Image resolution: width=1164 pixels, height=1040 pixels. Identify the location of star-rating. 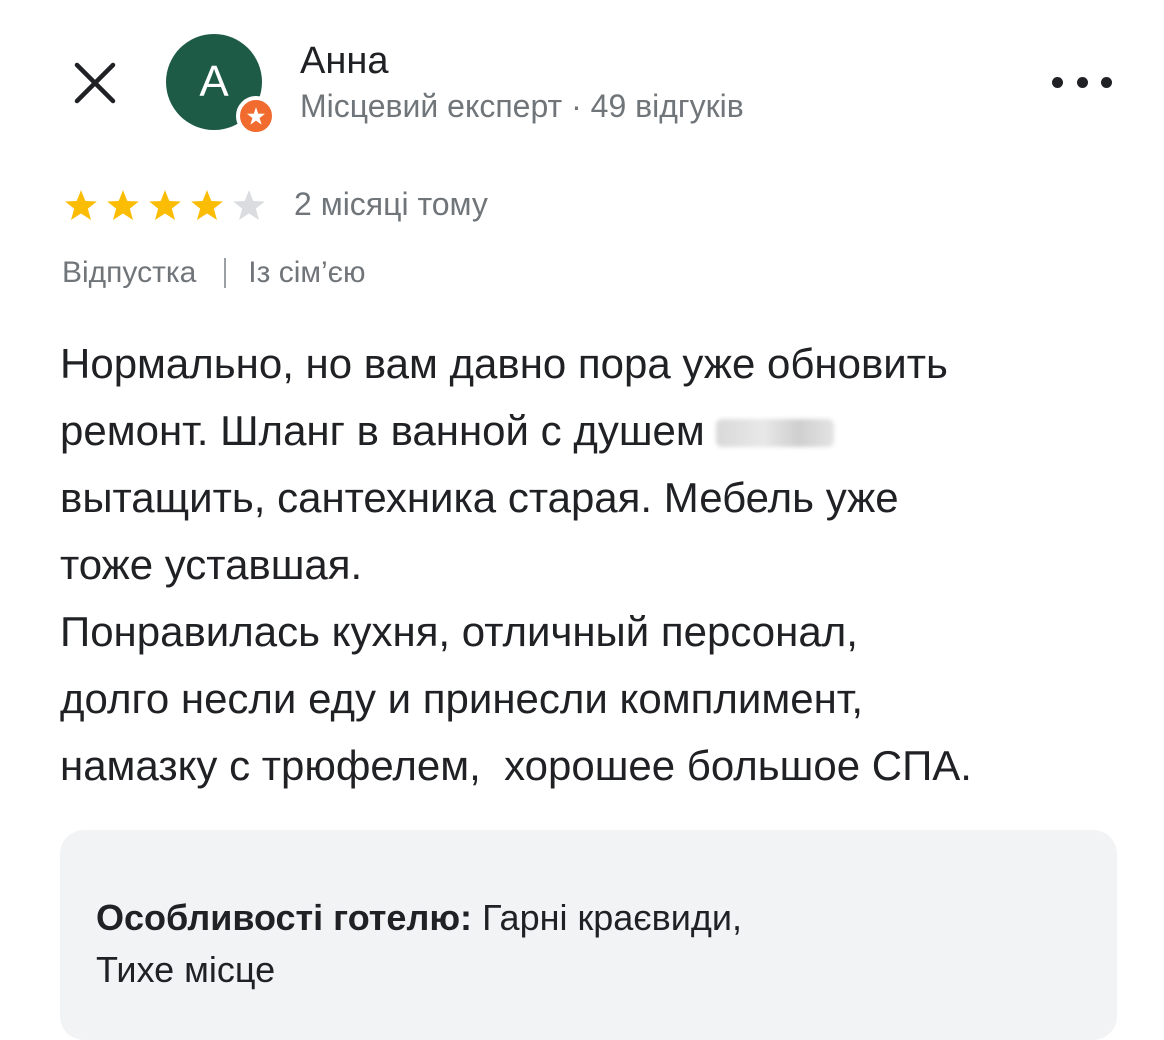
(165, 206).